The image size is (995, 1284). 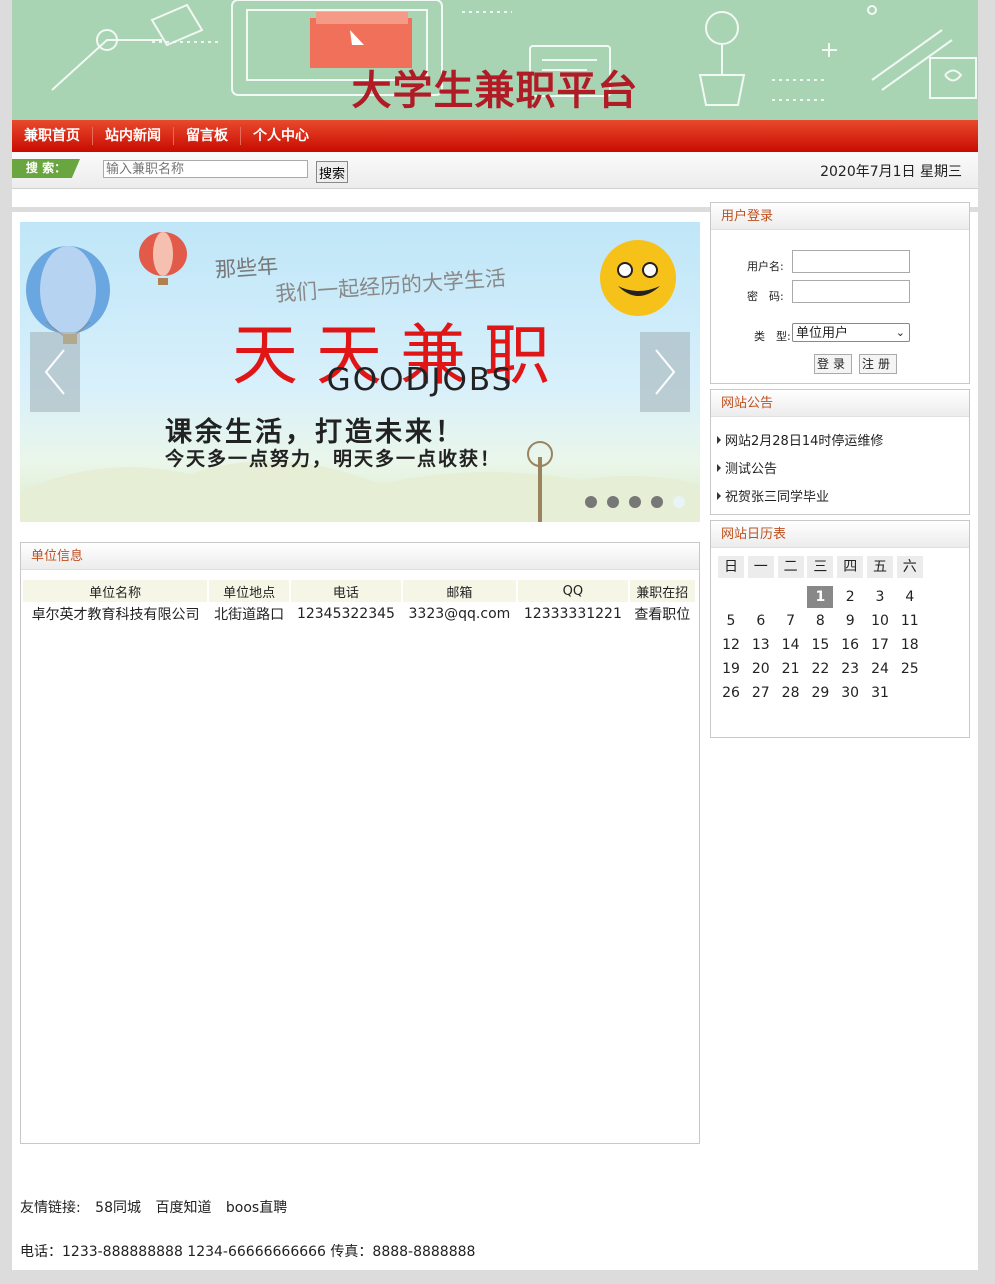 I want to click on calendar-day: 4, so click(x=910, y=597).